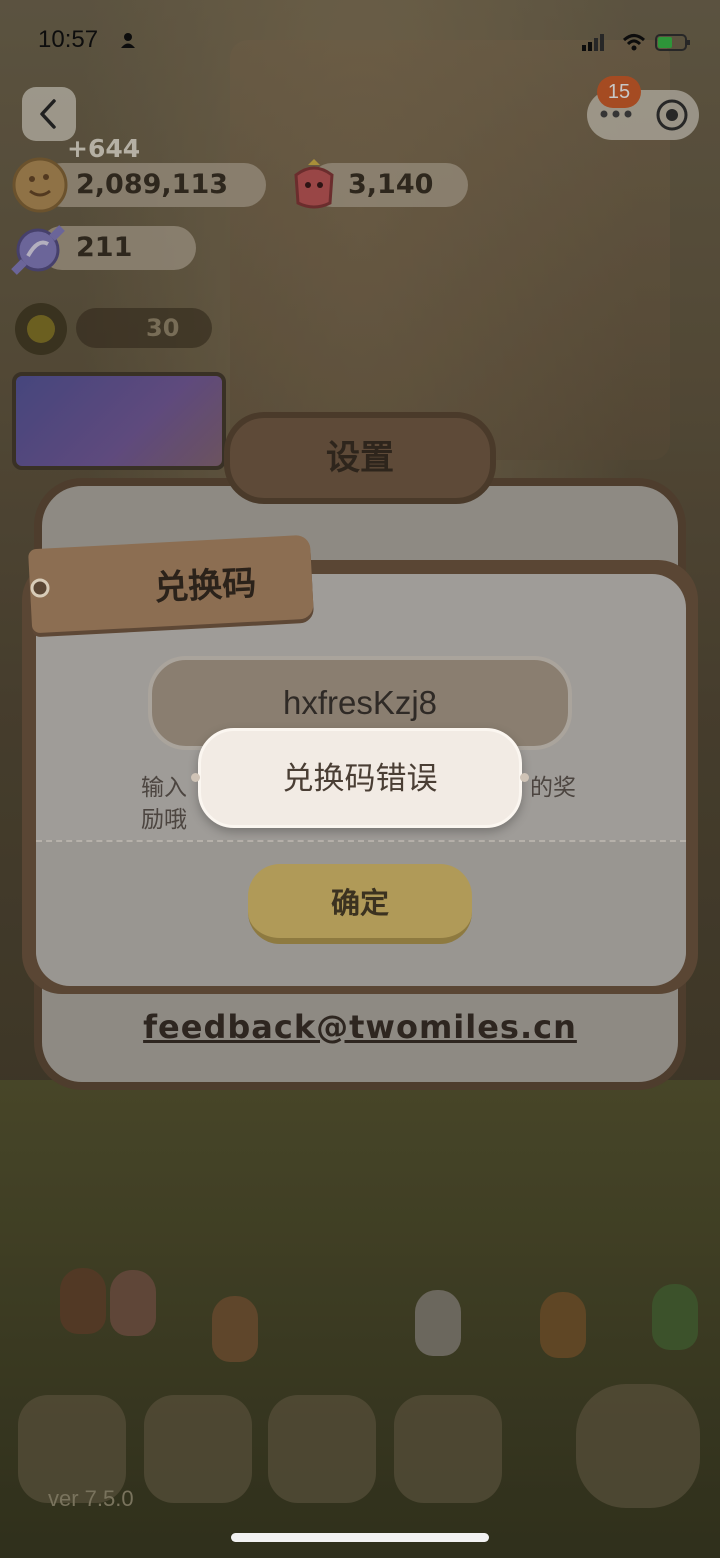  I want to click on confirm-button: 确定, so click(360, 904).